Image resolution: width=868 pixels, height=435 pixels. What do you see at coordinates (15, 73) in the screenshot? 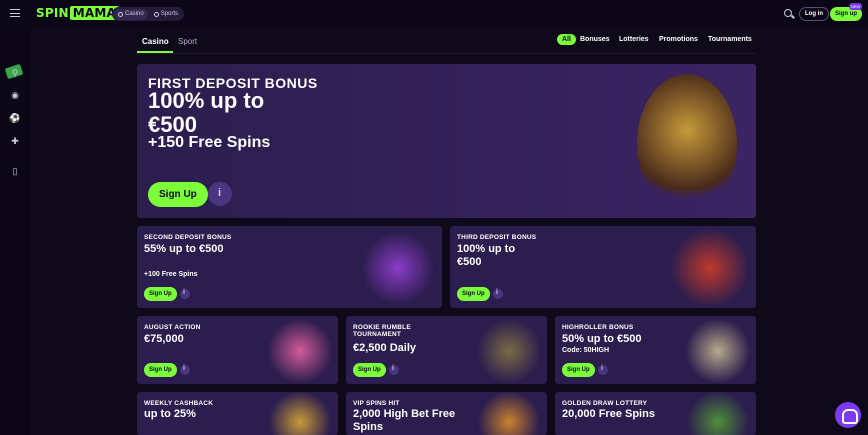
I see `bike-icon: ⚲` at bounding box center [15, 73].